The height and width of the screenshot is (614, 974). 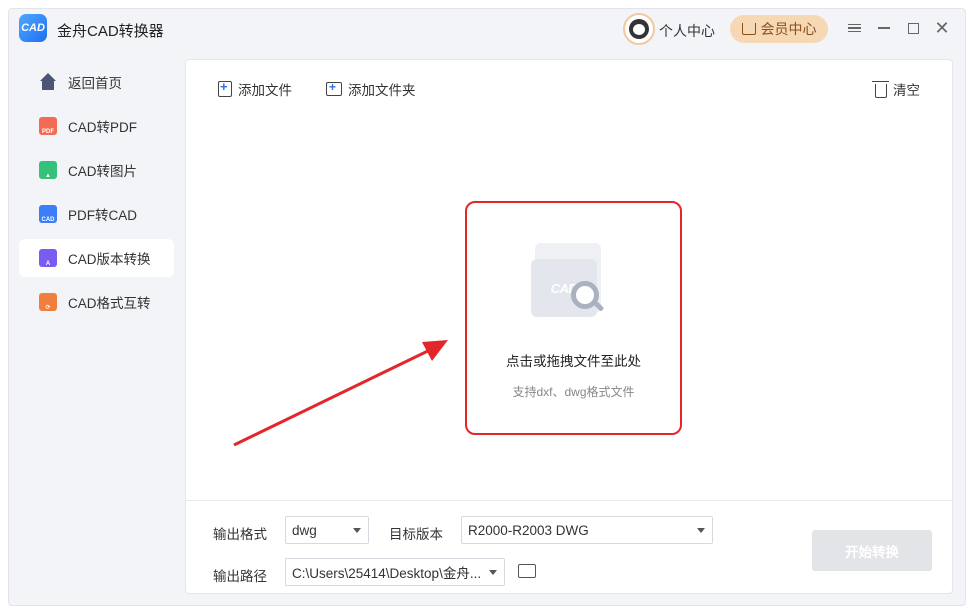 I want to click on sidebar-item-label: 返回首页, so click(x=95, y=83).